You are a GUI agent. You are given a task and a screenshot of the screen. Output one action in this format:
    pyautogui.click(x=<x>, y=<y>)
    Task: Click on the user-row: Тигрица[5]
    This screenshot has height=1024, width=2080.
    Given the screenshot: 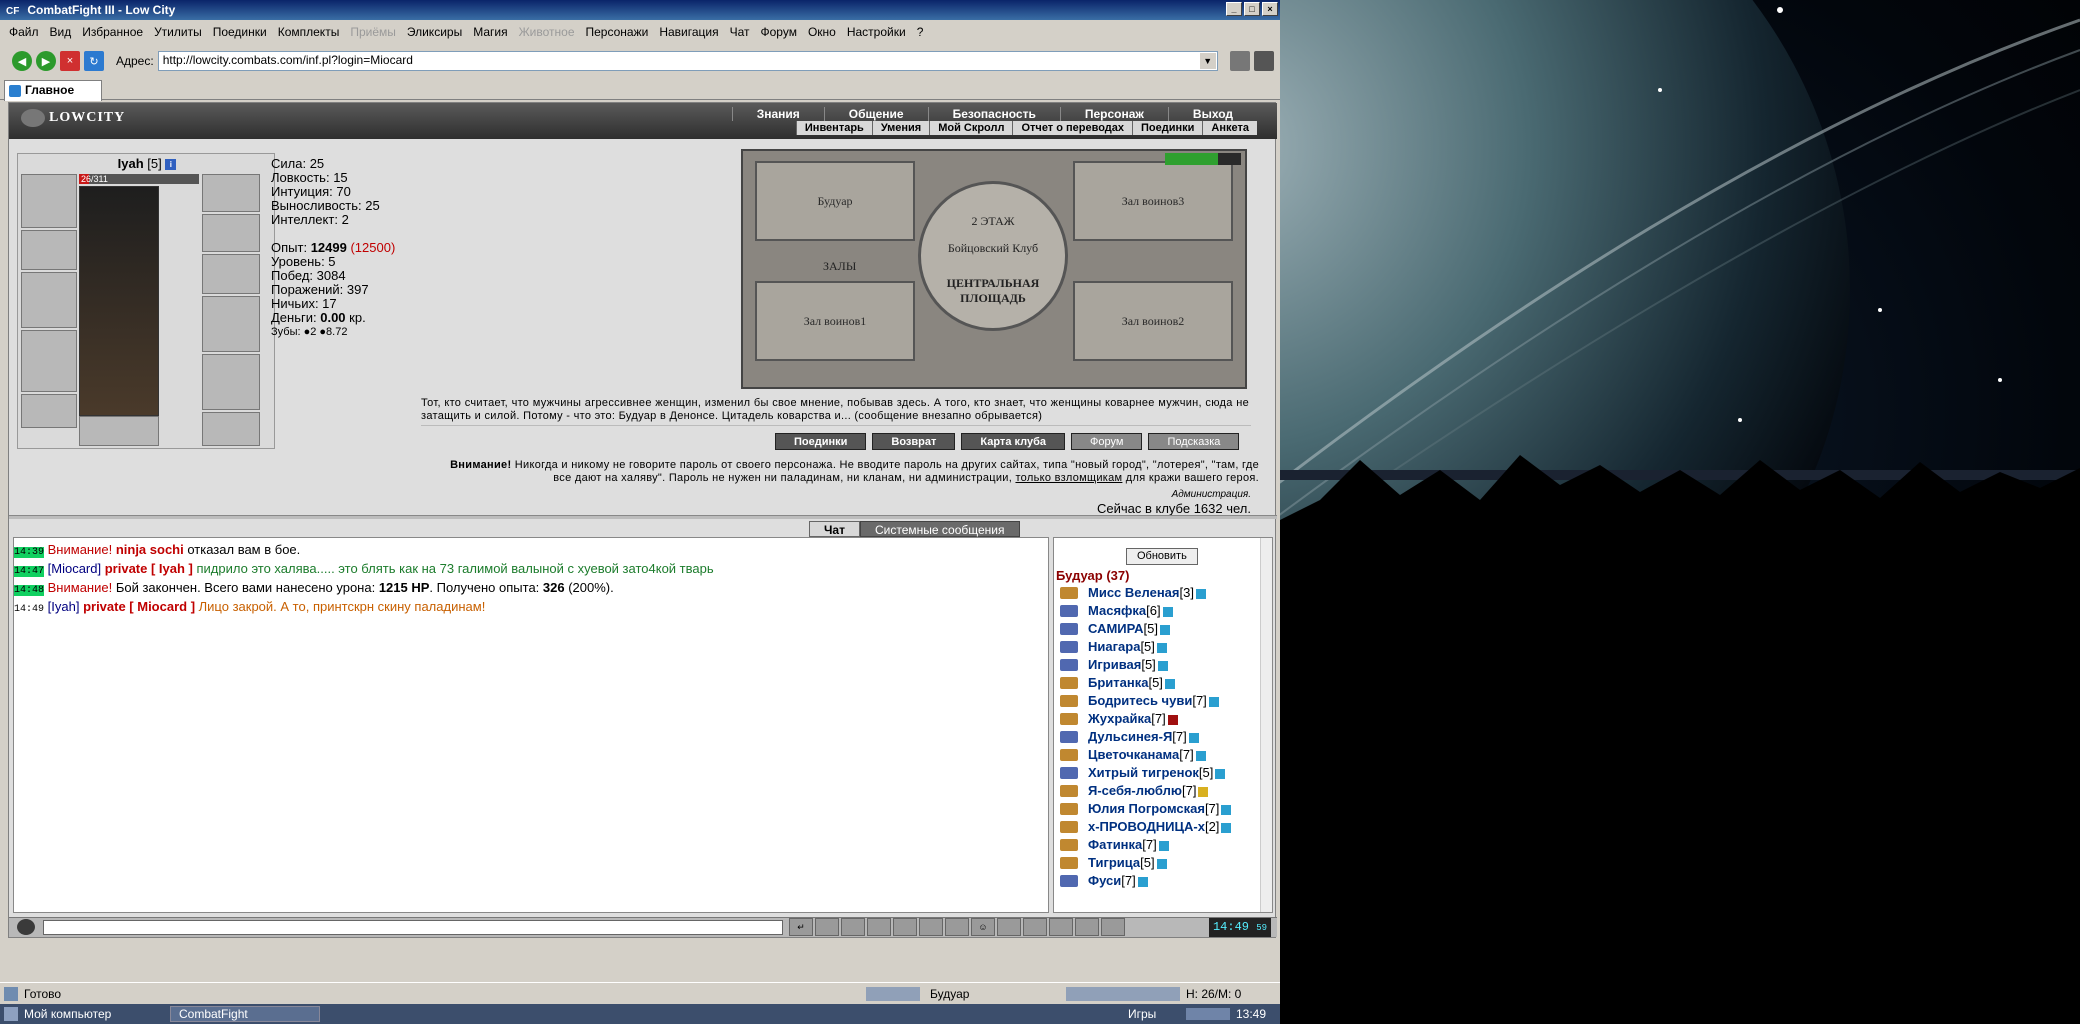 What is the action you would take?
    pyautogui.click(x=1158, y=863)
    